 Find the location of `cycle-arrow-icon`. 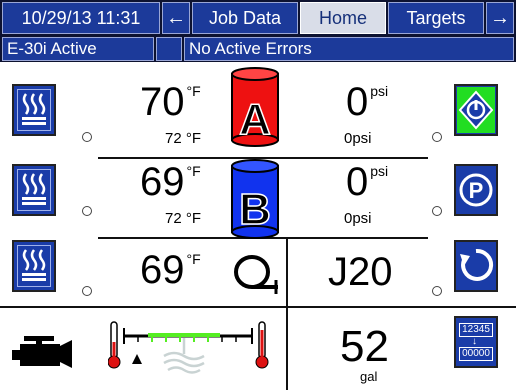

cycle-arrow-icon is located at coordinates (477, 264).